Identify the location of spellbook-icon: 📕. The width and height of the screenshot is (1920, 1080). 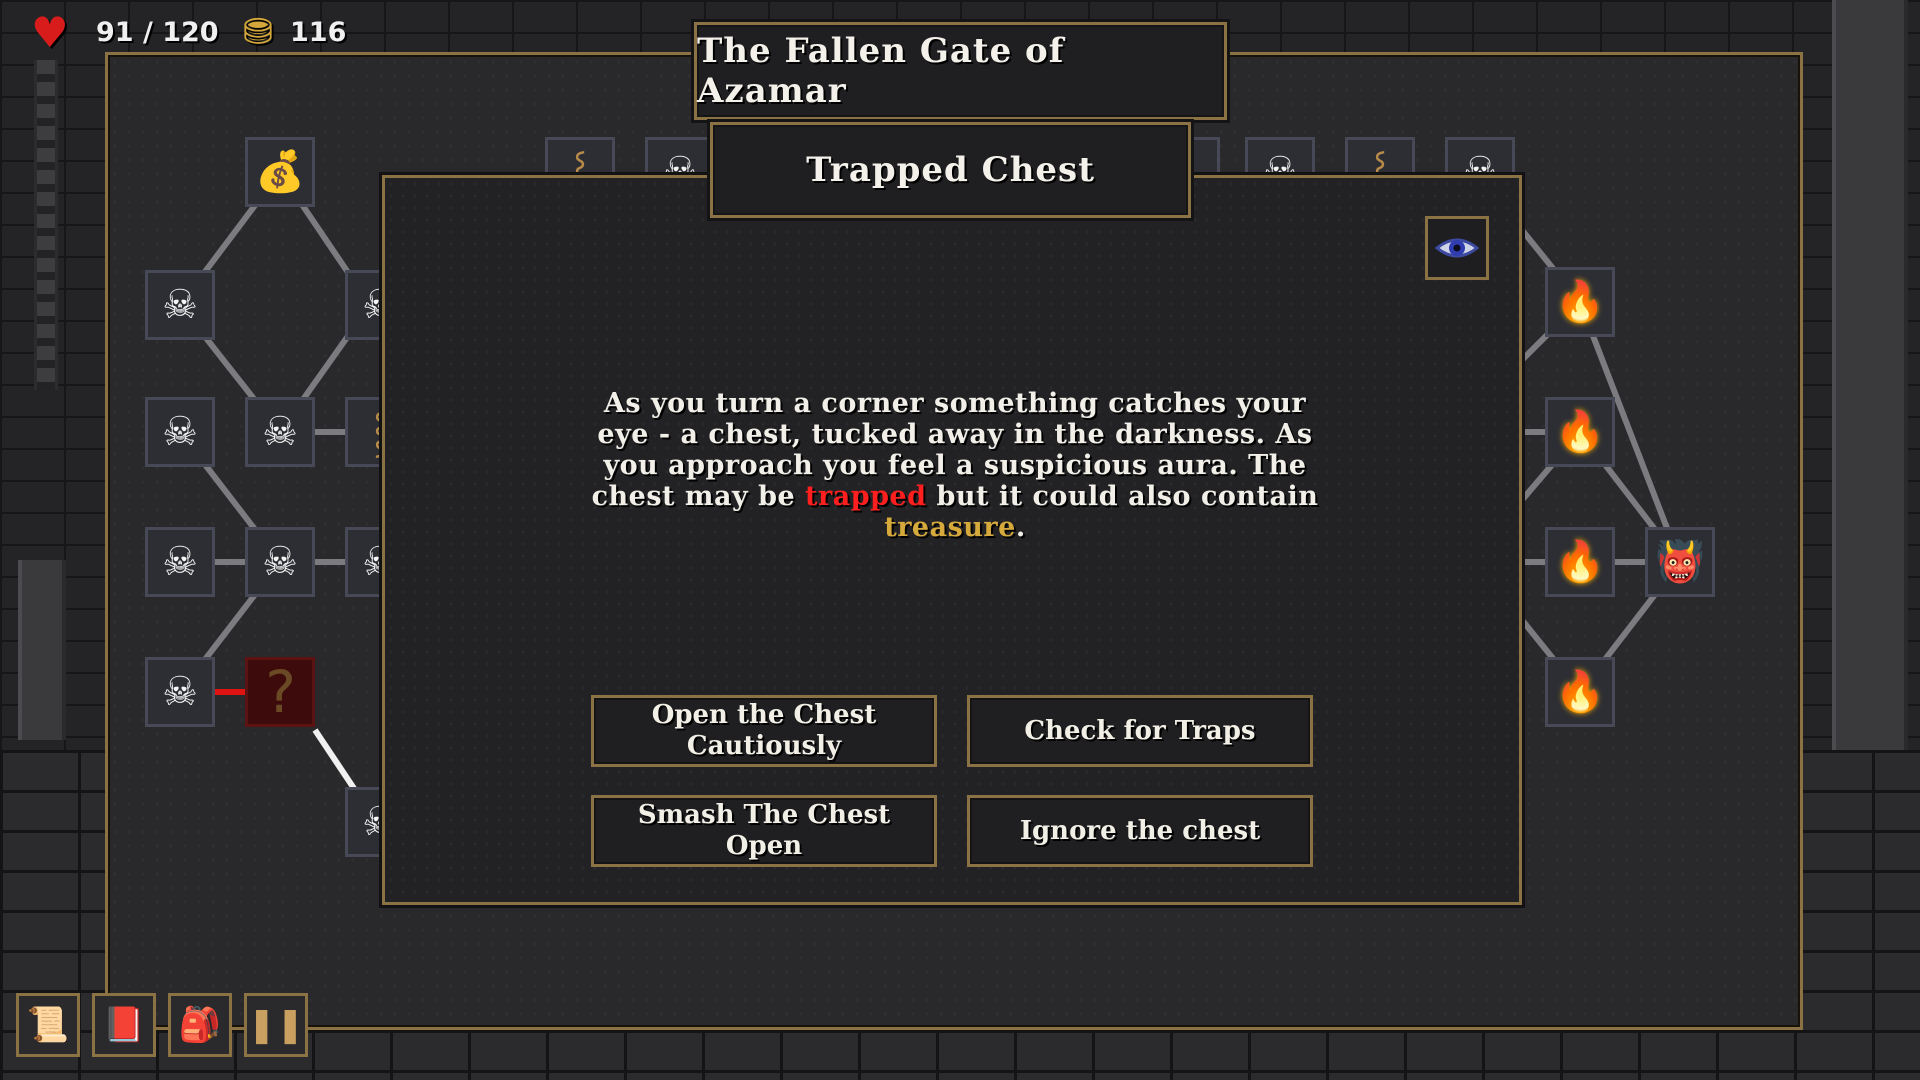
(124, 1025).